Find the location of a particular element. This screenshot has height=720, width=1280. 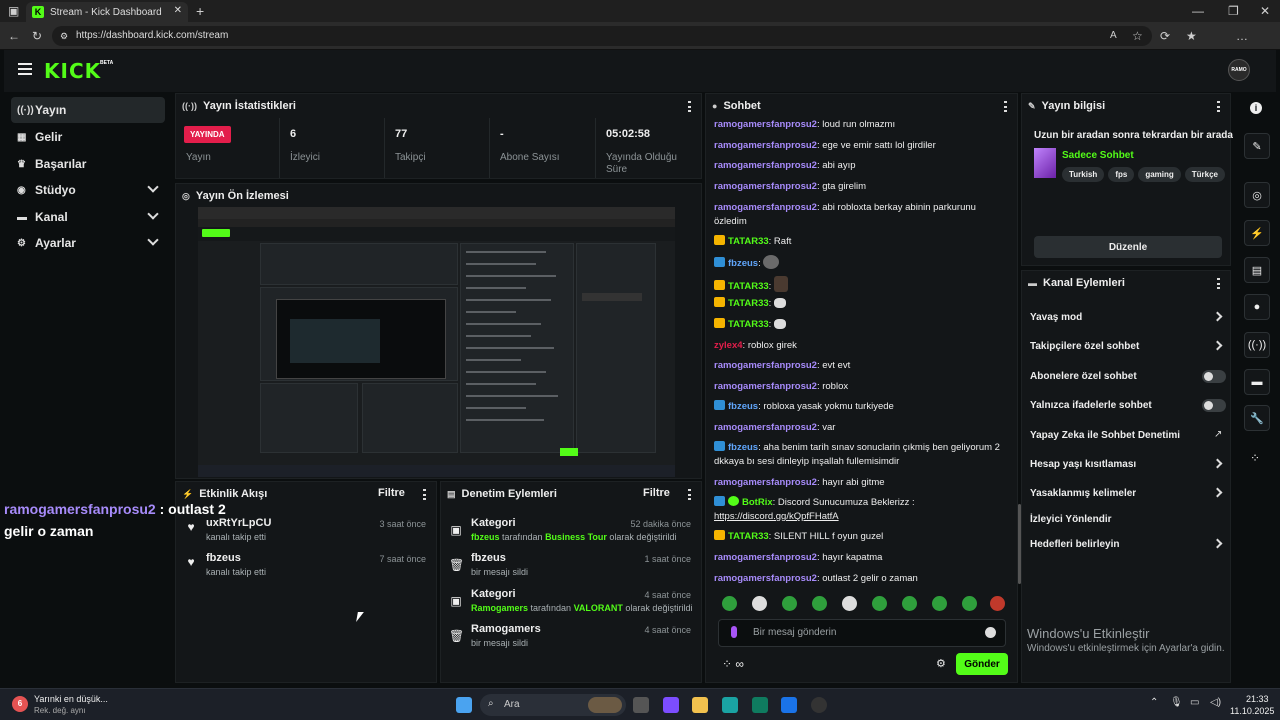

microphone-icon is located at coordinates (734, 632).